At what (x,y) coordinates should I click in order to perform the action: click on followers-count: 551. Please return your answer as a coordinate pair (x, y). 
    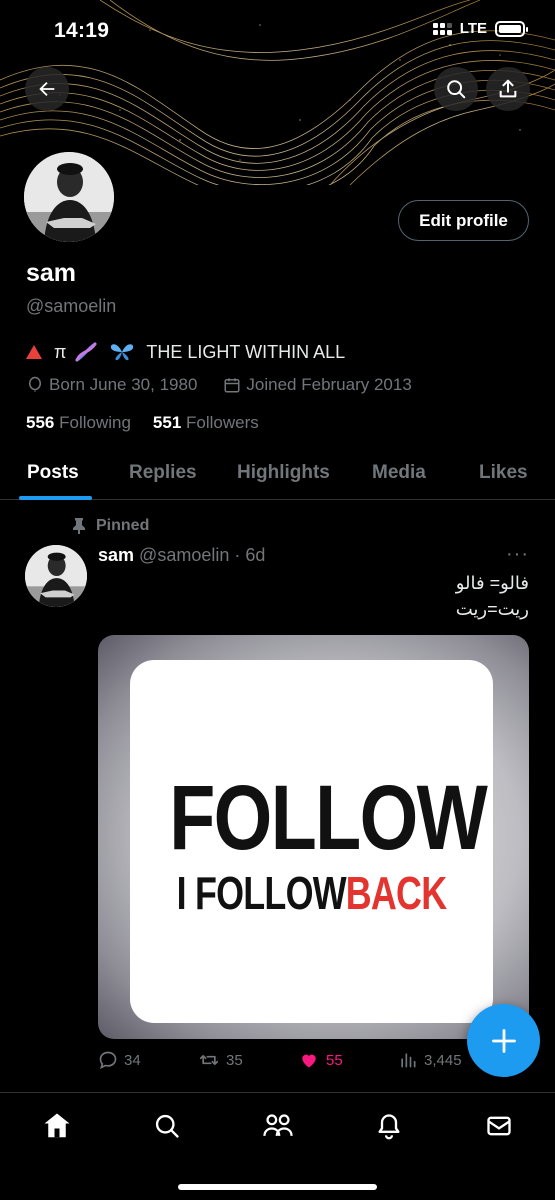
    Looking at the image, I should click on (167, 422).